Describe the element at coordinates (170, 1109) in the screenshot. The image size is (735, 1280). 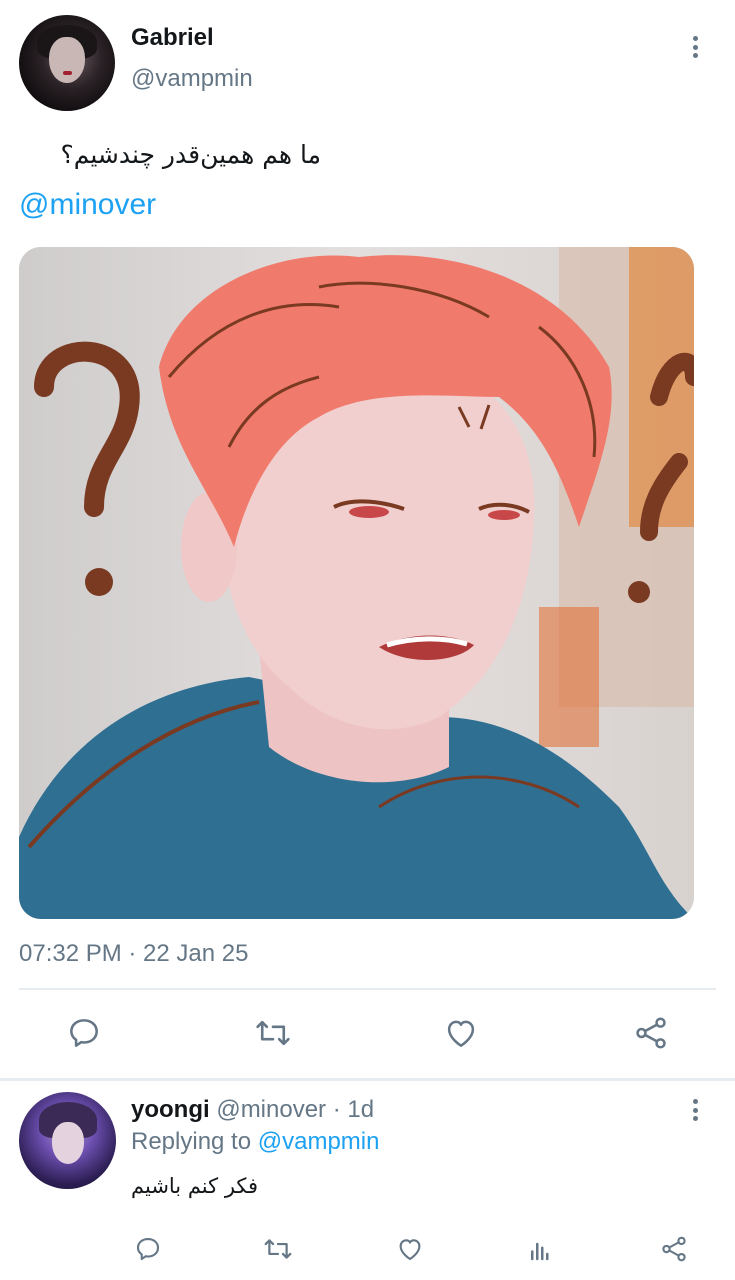
I see `reply-author-name: yoongi` at that location.